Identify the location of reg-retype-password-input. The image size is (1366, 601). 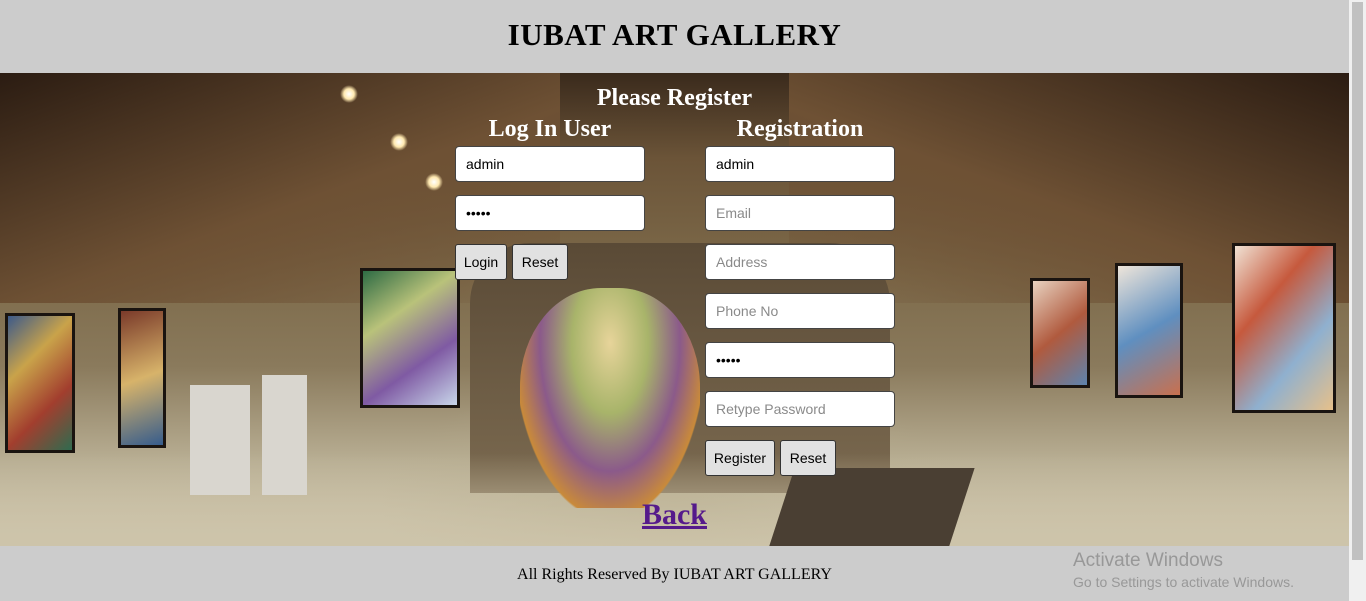
(800, 409).